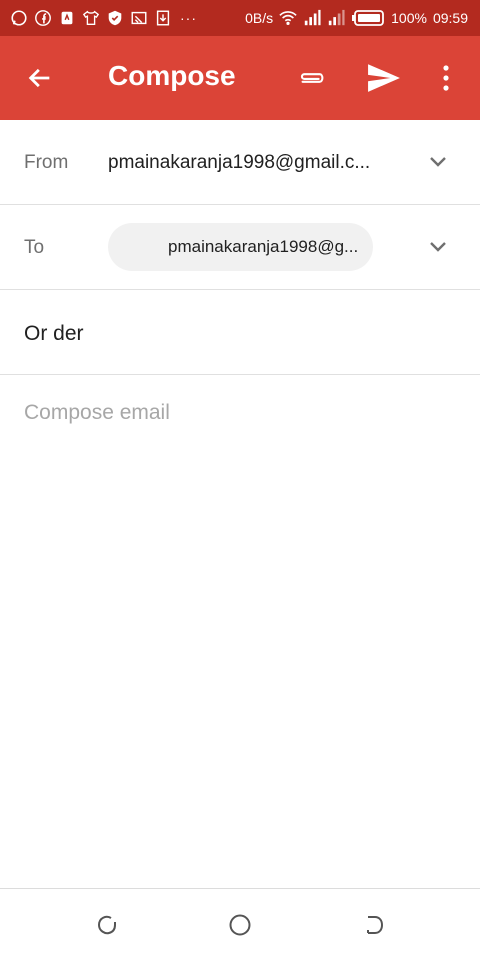 The height and width of the screenshot is (960, 480). Describe the element at coordinates (46, 162) in the screenshot. I see `from-label: From` at that location.